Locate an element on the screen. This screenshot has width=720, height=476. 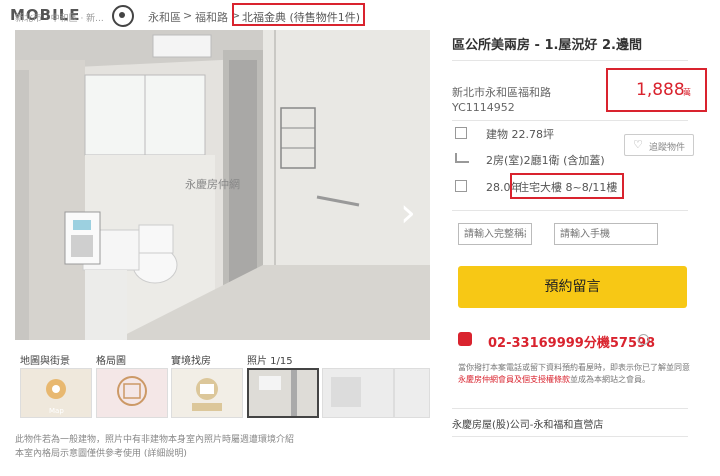
name-input is located at coordinates (495, 234).